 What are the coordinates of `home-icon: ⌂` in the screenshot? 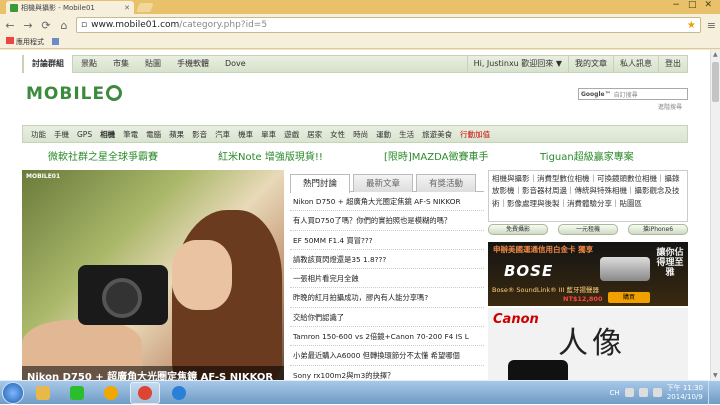 It's located at (64, 25).